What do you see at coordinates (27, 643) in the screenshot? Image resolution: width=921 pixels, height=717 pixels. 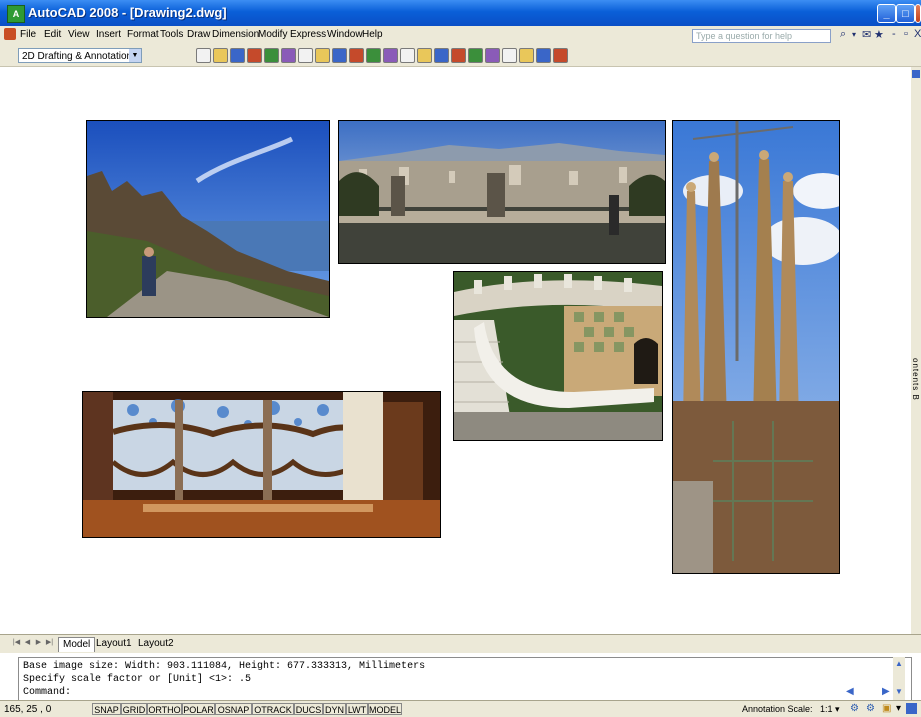 I see `prev-tab-arrow-icon: ◀` at bounding box center [27, 643].